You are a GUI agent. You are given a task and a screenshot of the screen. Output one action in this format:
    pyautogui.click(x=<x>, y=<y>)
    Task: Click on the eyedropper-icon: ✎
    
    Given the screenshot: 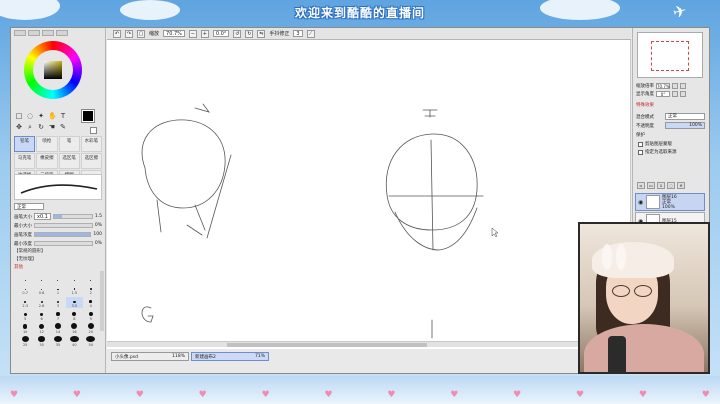 What is the action you would take?
    pyautogui.click(x=63, y=127)
    